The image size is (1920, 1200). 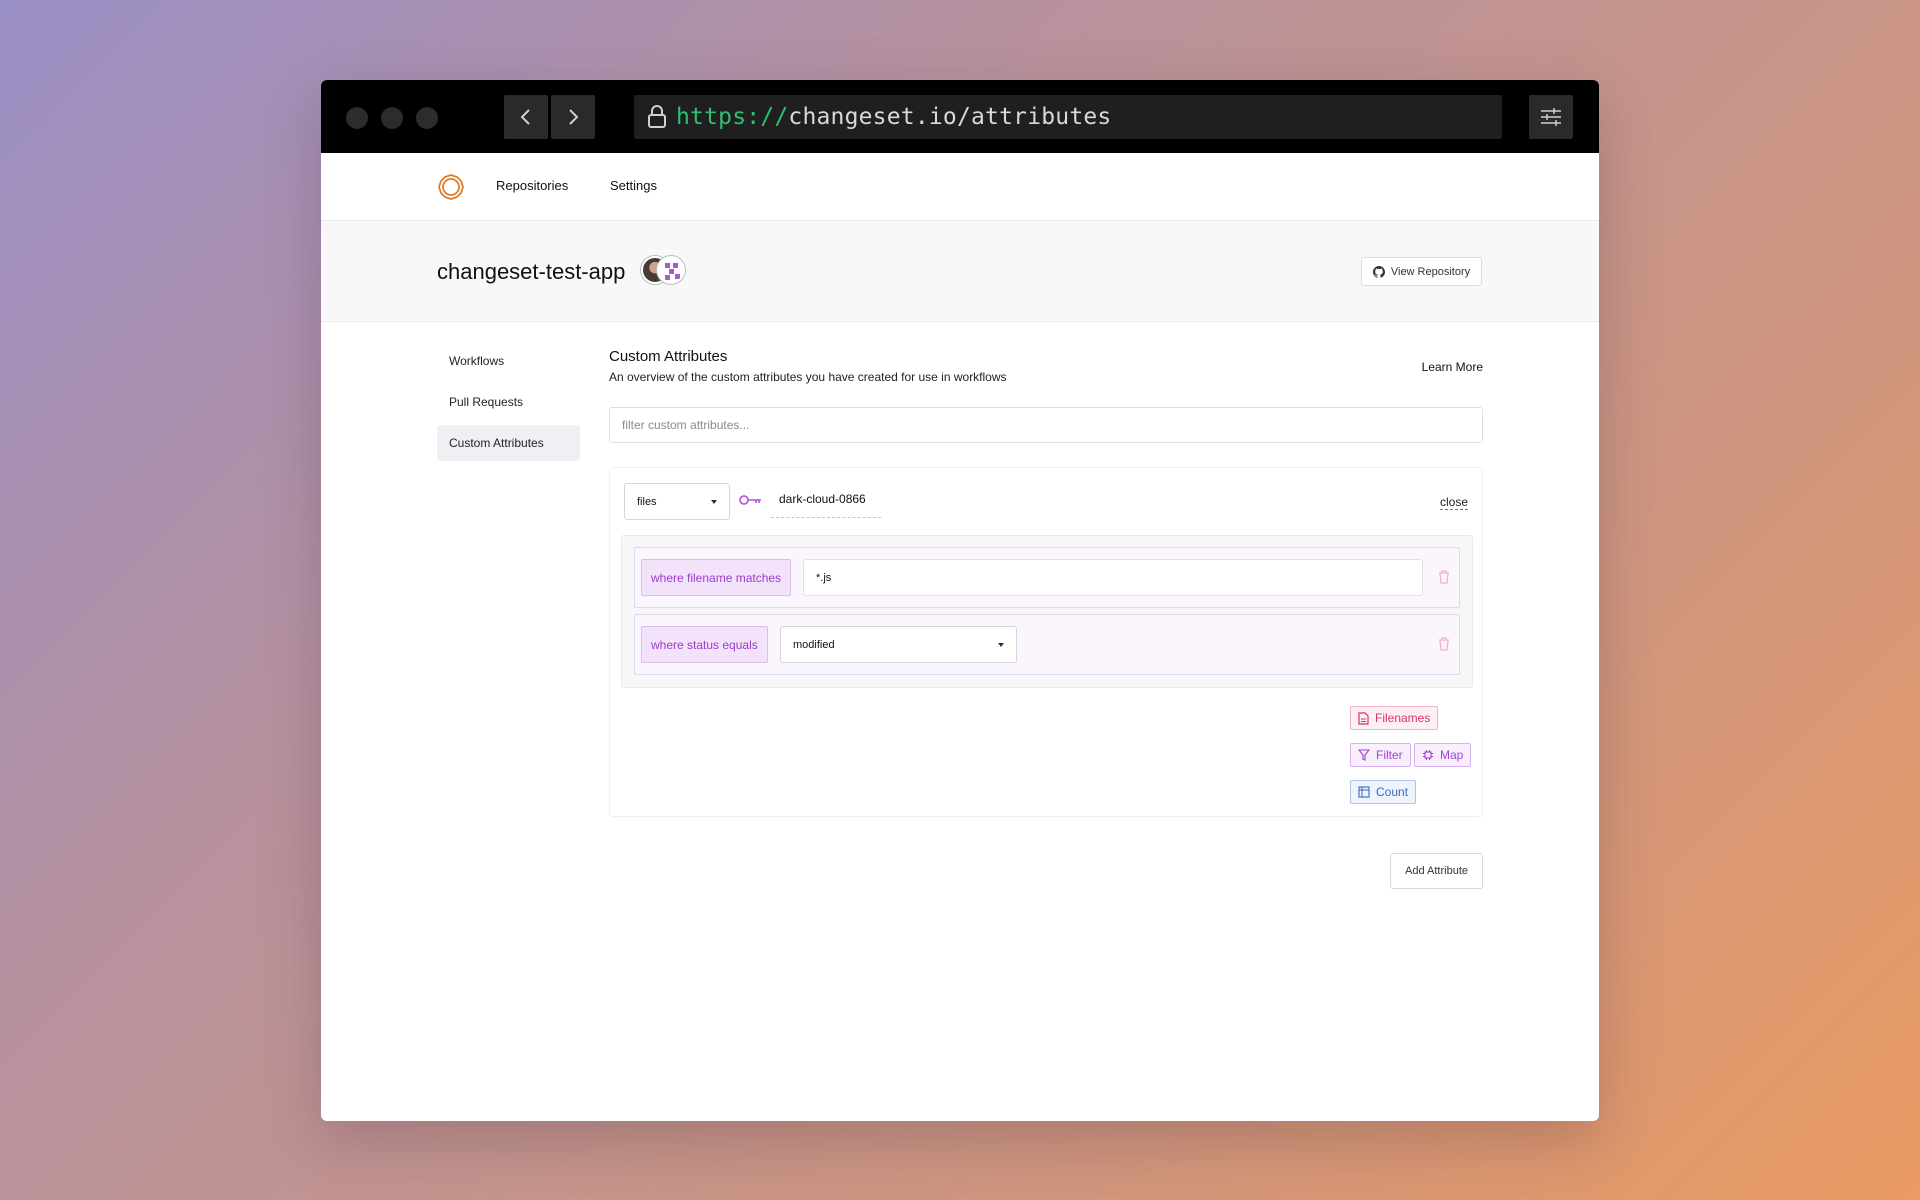 What do you see at coordinates (1392, 792) in the screenshot?
I see `count-label: Count` at bounding box center [1392, 792].